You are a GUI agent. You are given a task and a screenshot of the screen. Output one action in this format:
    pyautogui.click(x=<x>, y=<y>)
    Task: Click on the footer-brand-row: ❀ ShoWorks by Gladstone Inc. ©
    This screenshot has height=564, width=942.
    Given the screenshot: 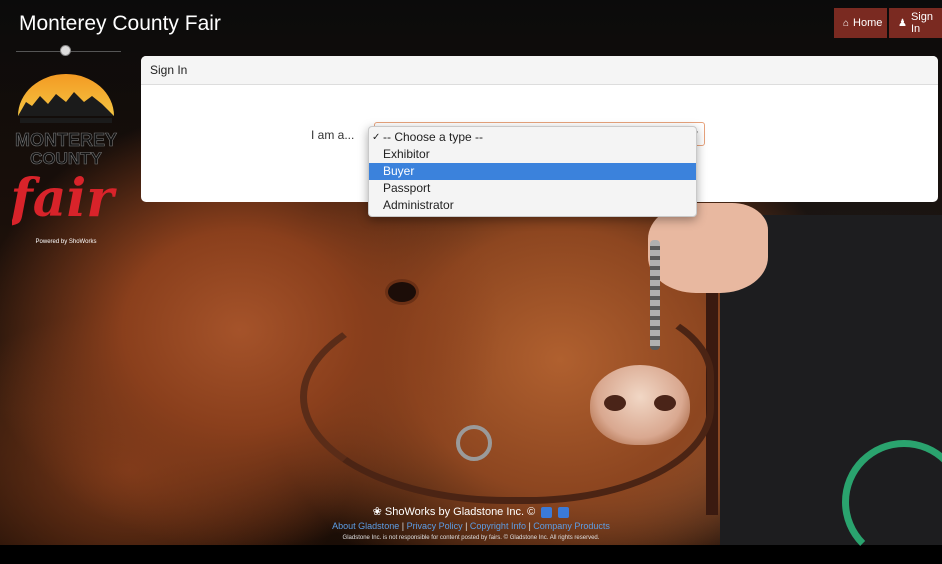 What is the action you would take?
    pyautogui.click(x=471, y=511)
    